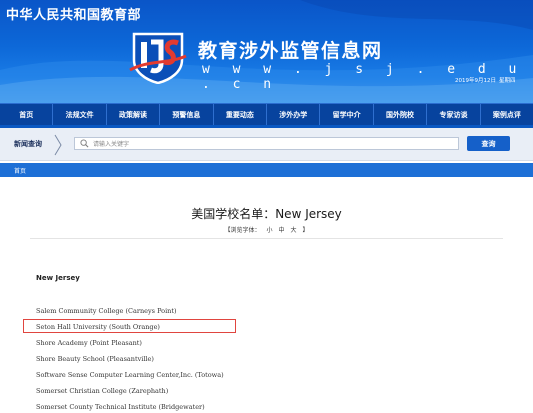  I want to click on search-input, so click(273, 143).